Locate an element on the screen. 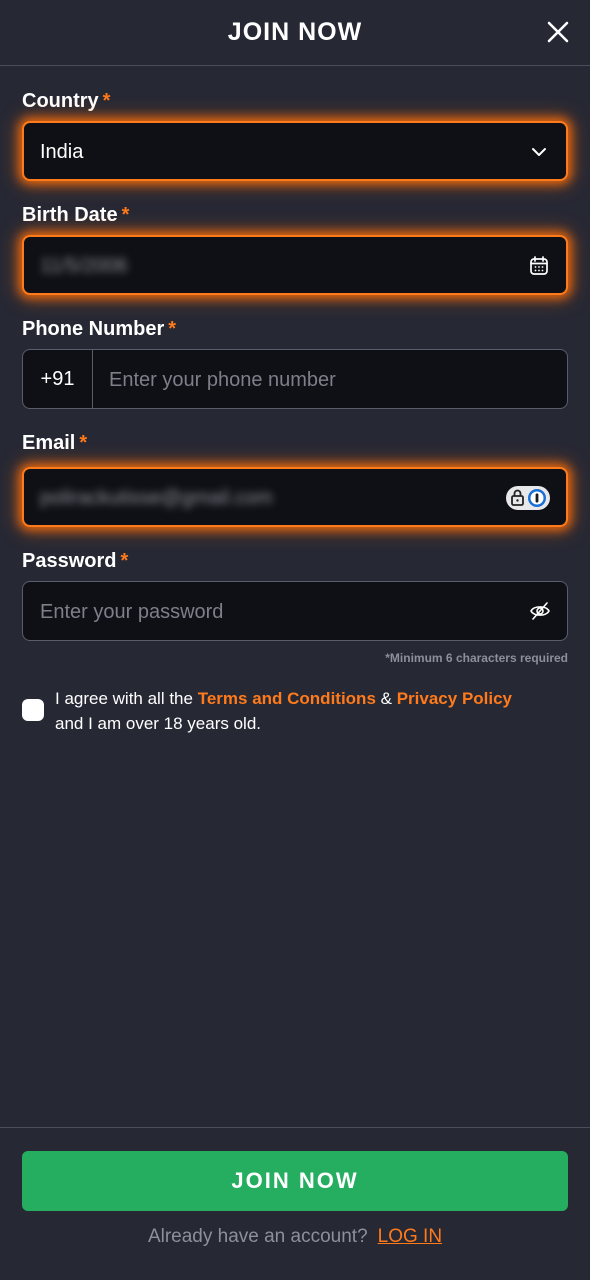  privacy-link: Privacy Policy is located at coordinates (454, 698).